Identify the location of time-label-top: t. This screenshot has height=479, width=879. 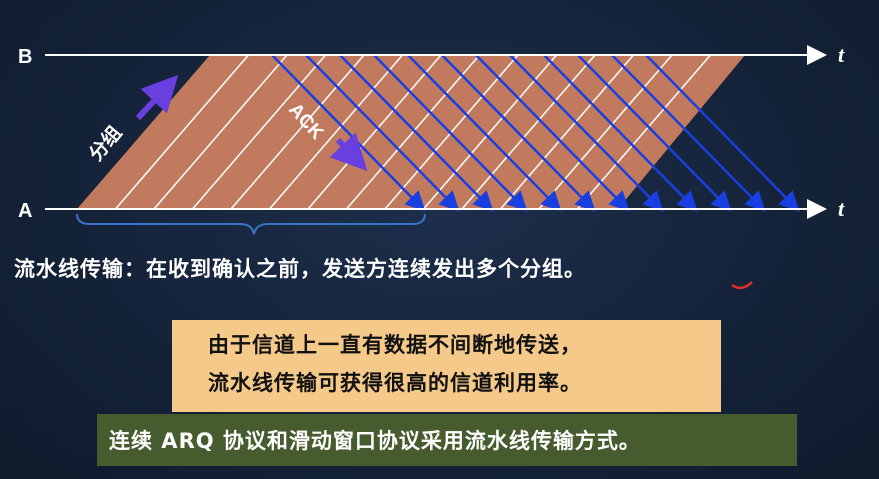
(841, 54).